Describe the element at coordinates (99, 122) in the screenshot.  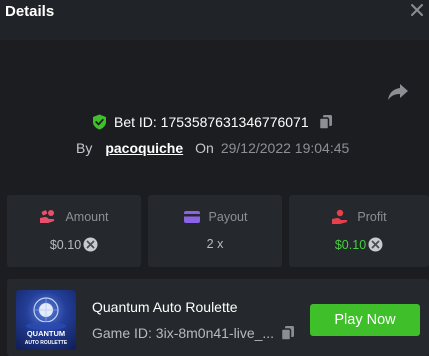
I see `shield-check-icon` at that location.